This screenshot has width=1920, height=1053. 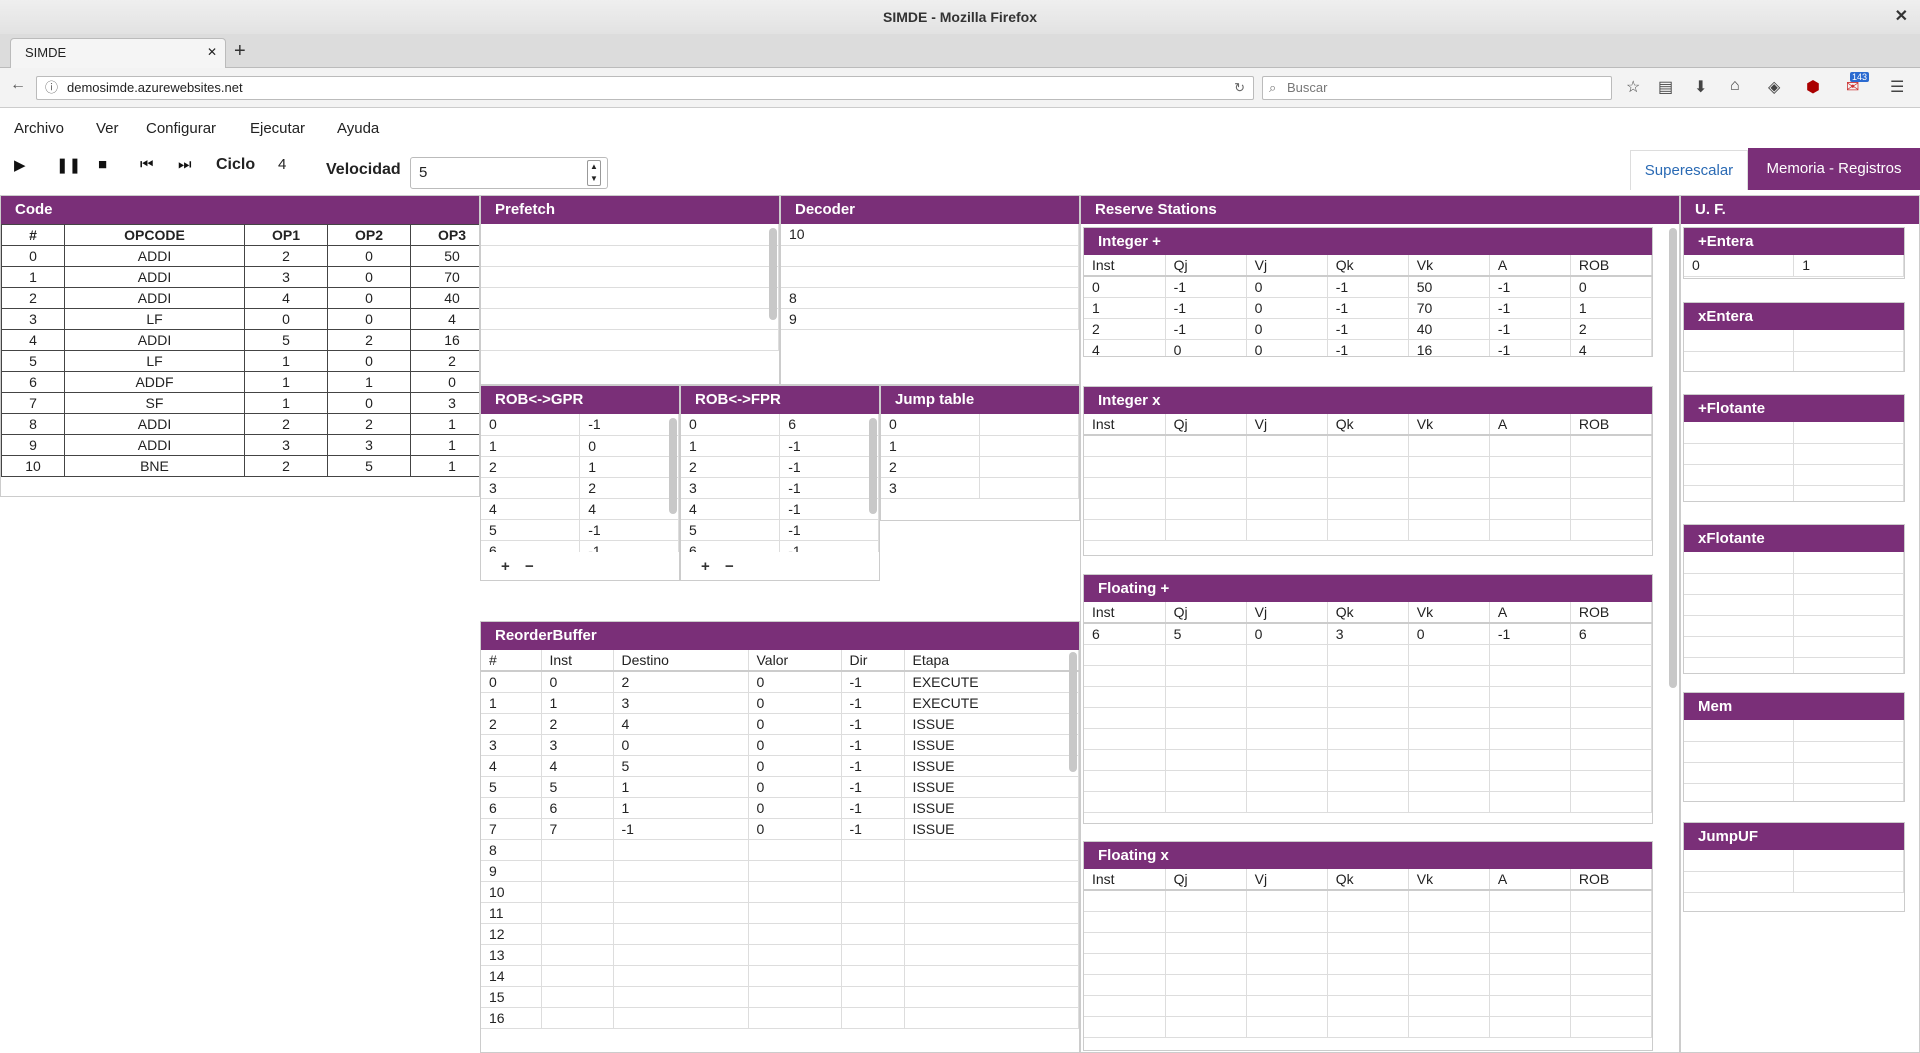 What do you see at coordinates (102, 164) in the screenshot?
I see `stop-icon: ■` at bounding box center [102, 164].